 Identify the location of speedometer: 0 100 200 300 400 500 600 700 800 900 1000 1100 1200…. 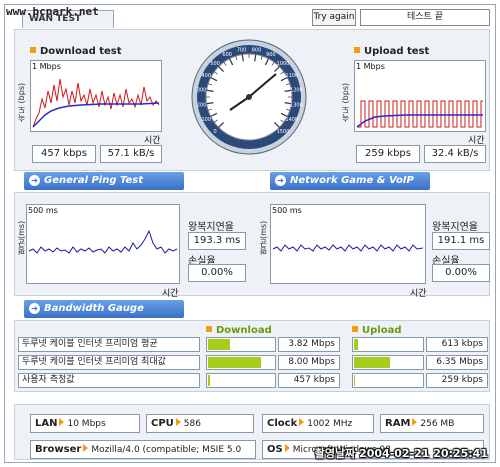
(249, 97).